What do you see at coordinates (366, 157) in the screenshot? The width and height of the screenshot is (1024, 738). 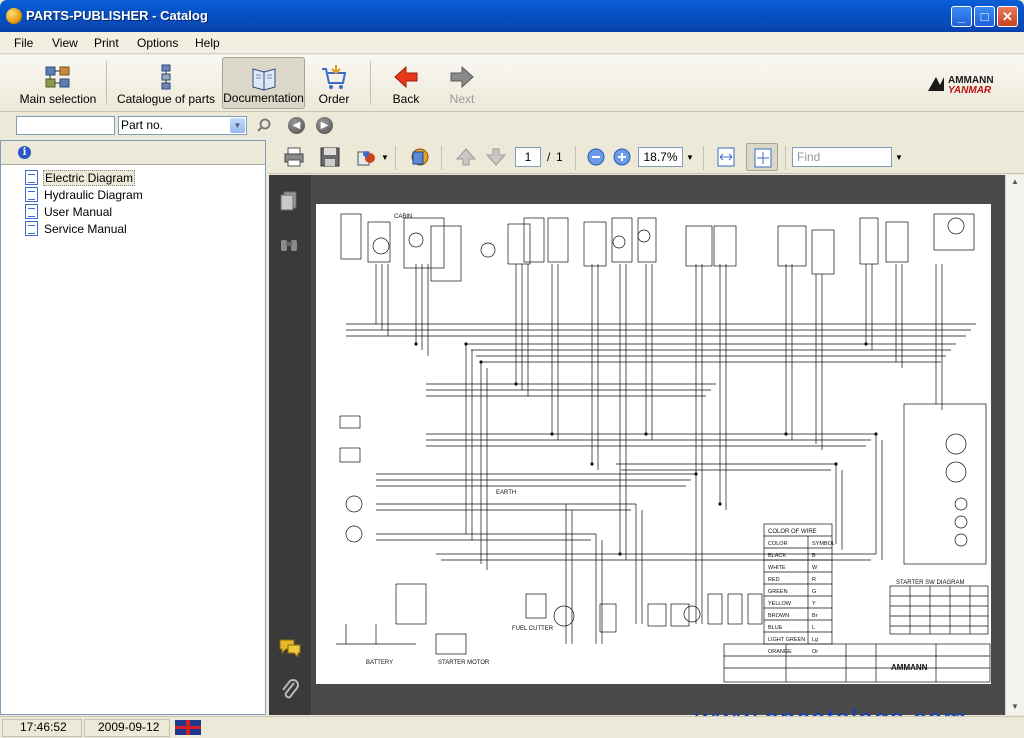 I see `share-icon` at bounding box center [366, 157].